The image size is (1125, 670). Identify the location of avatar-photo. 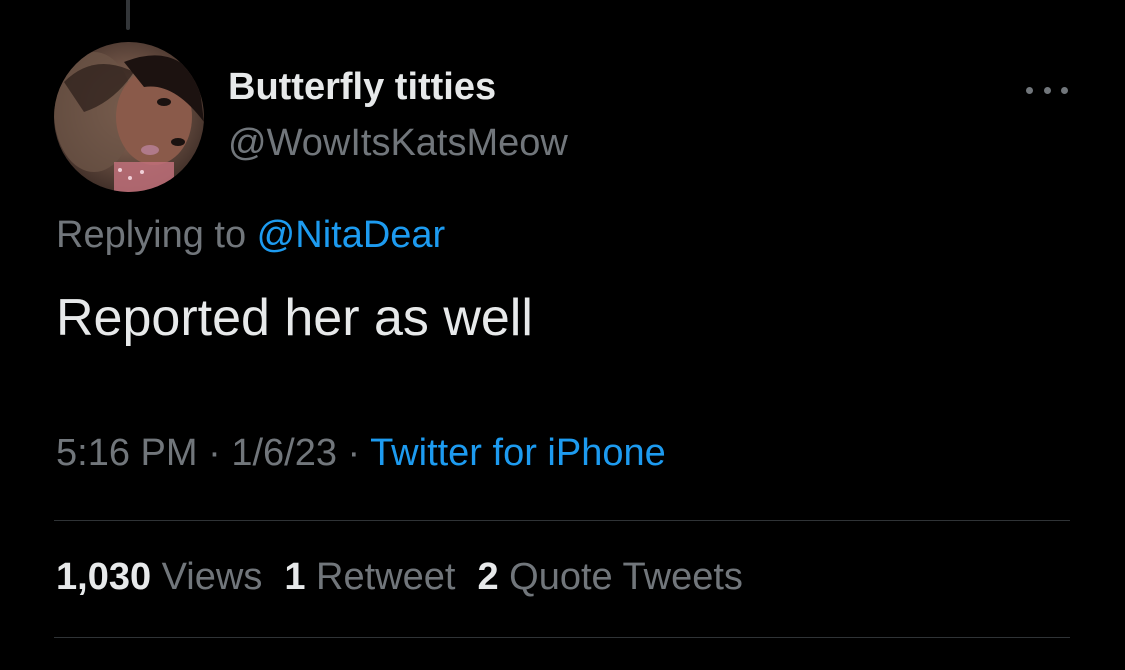
(129, 117).